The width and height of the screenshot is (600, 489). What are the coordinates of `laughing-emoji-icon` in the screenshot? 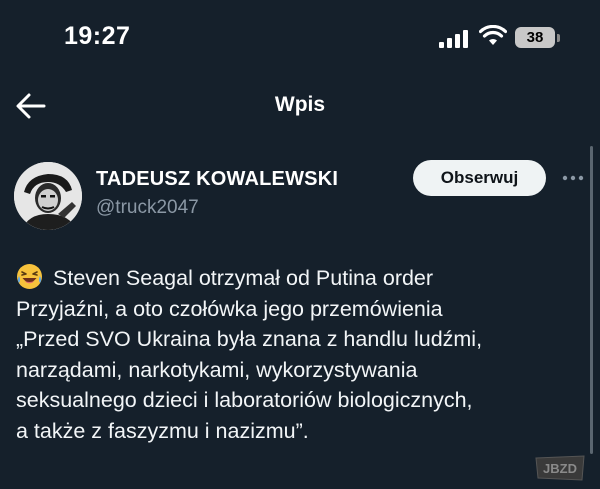 It's located at (29, 276).